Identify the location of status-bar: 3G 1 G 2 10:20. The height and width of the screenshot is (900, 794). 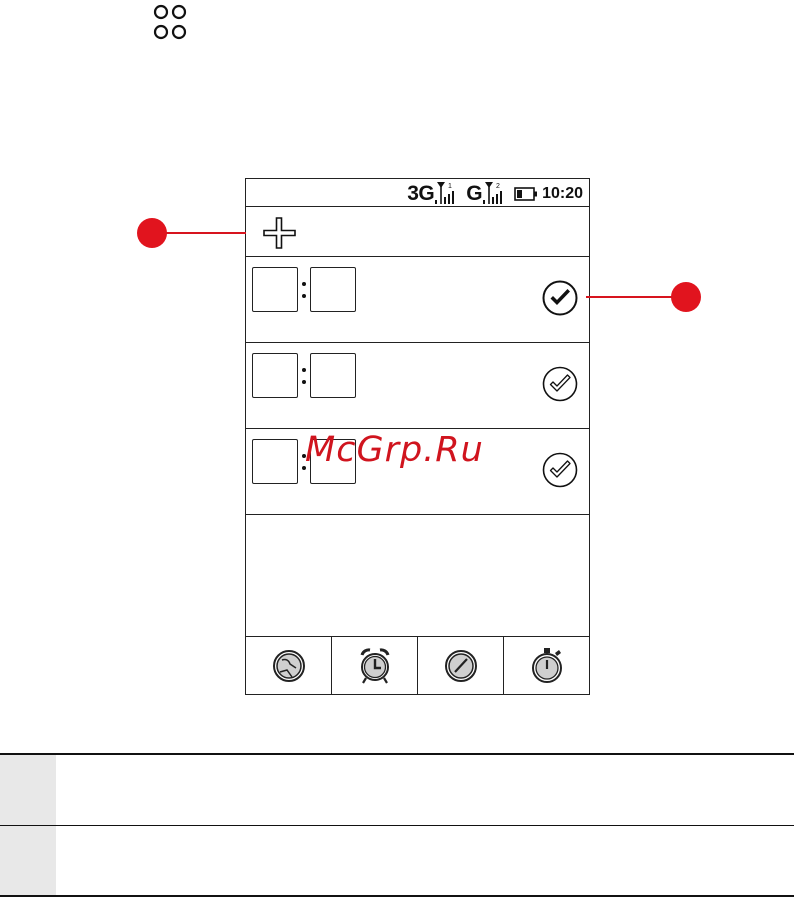
(417, 193).